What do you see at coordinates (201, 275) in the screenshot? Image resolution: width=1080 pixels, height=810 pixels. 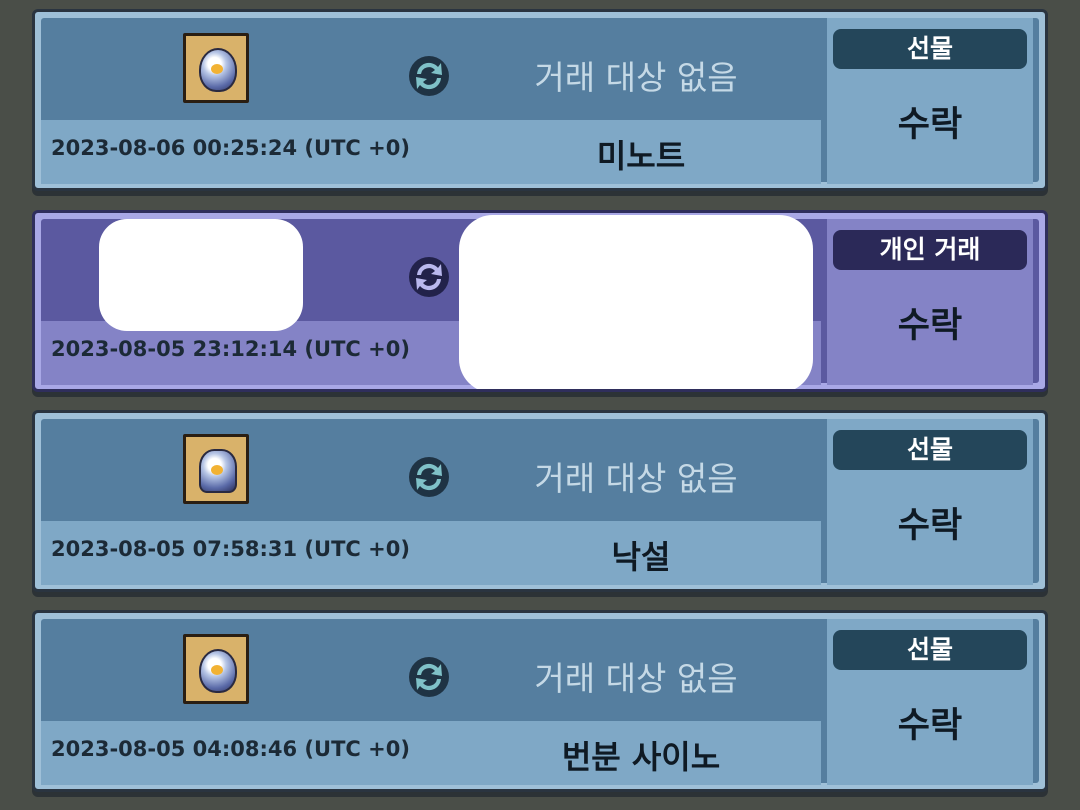 I see `redacted-item-area` at bounding box center [201, 275].